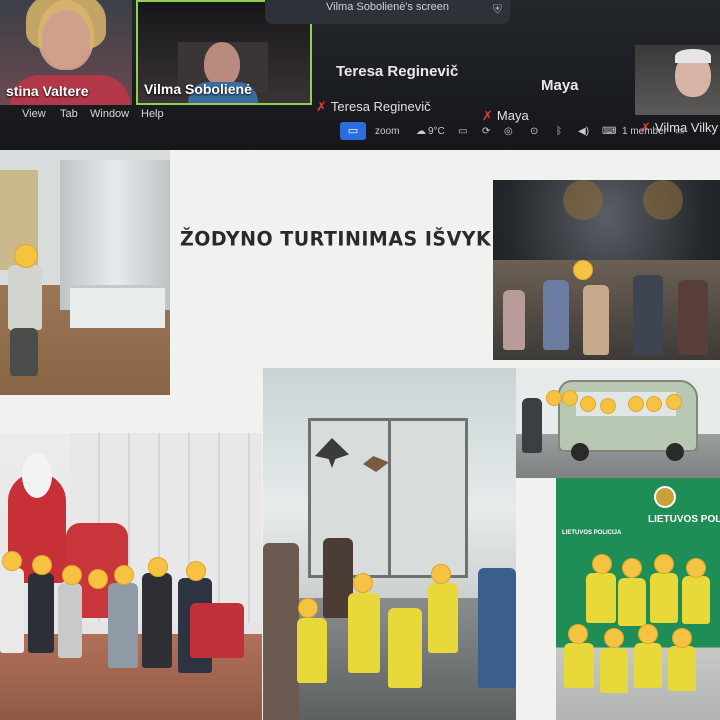 The width and height of the screenshot is (720, 720). I want to click on photo-bus-trip, so click(618, 423).